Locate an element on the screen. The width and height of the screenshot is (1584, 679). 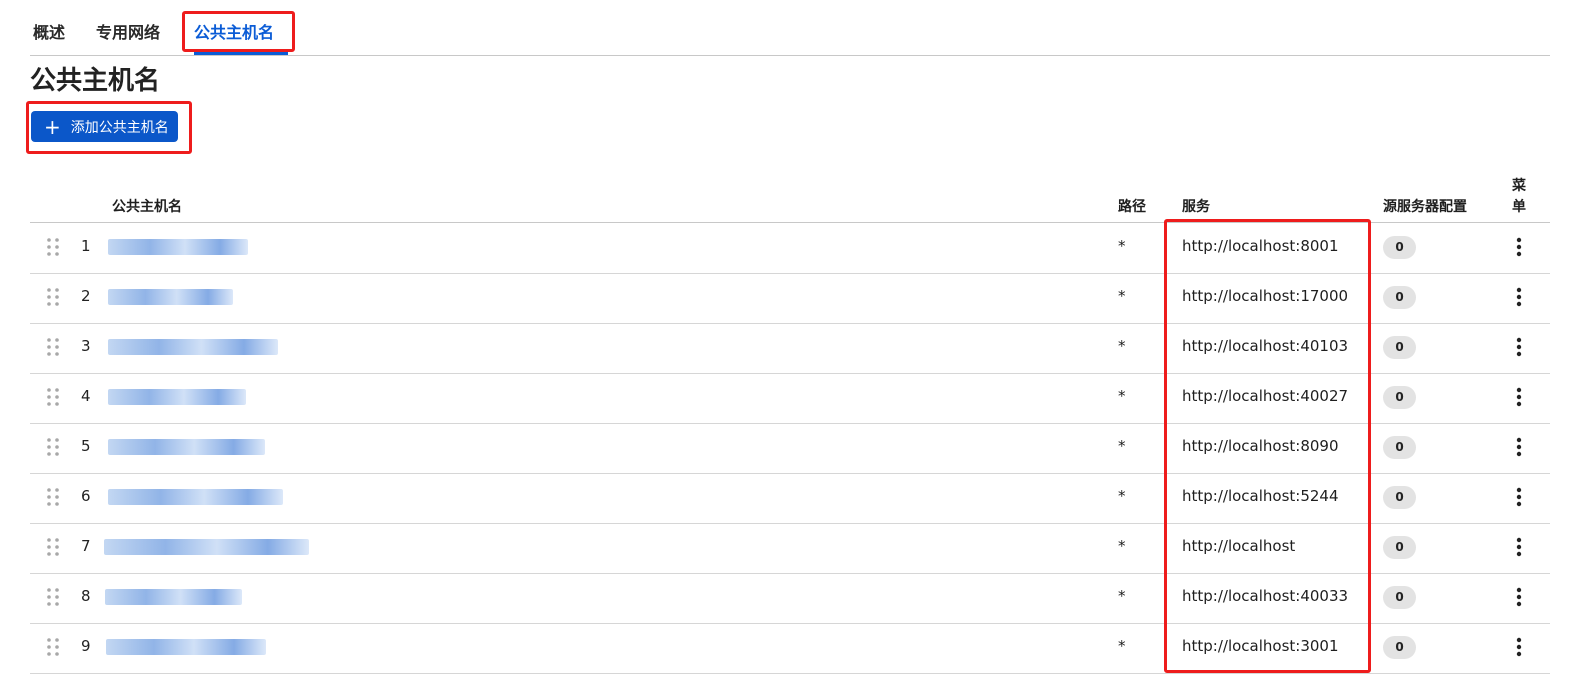
row-service: http://localhost:3001 is located at coordinates (1260, 646).